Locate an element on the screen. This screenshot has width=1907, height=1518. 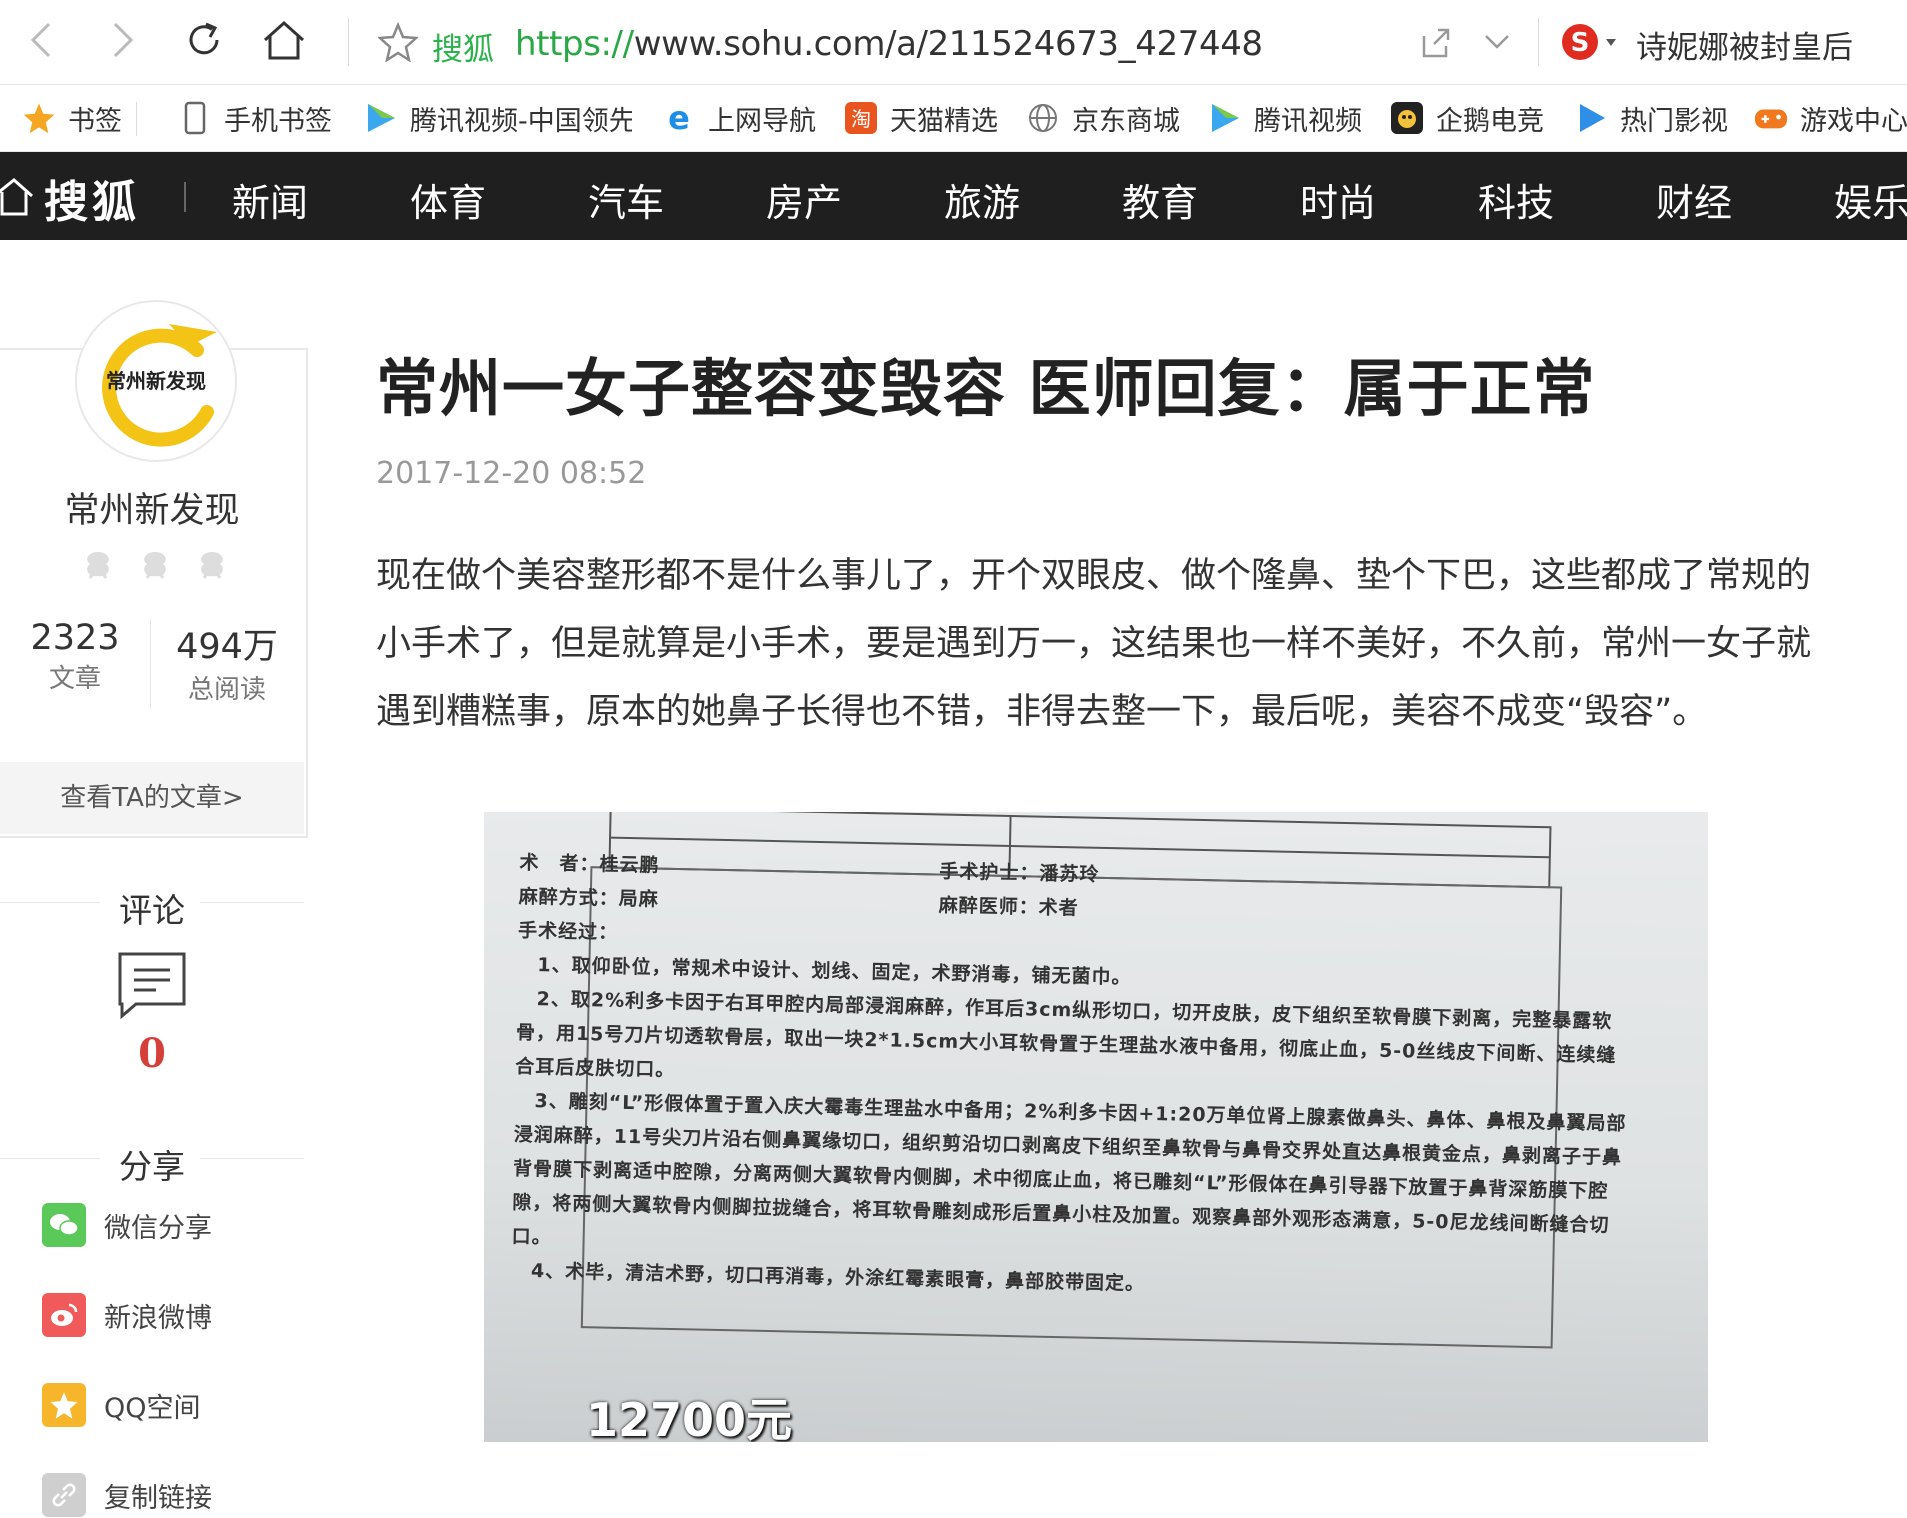
chevron-left-icon is located at coordinates (42, 42).